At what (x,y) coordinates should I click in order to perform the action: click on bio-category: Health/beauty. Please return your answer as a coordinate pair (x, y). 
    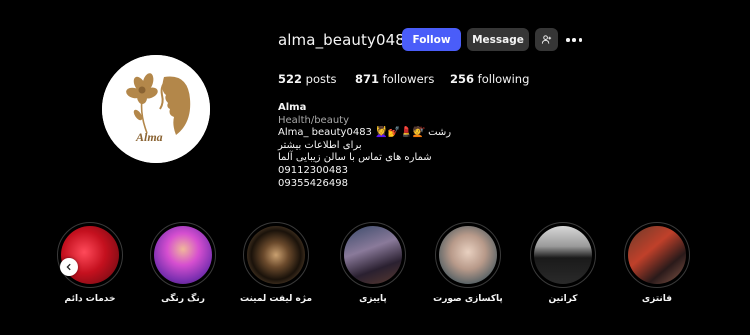
    Looking at the image, I should click on (314, 120).